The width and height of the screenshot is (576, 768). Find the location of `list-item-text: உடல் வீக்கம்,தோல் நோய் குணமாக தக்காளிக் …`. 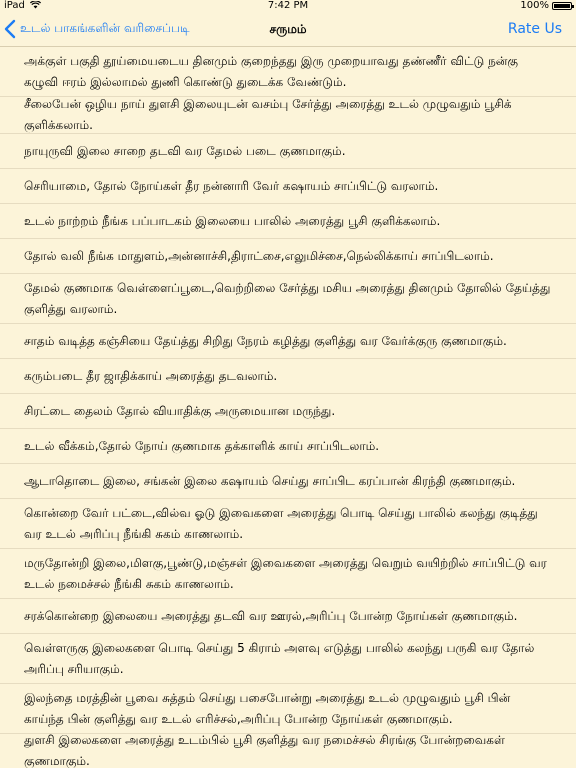

list-item-text: உடல் வீக்கம்,தோல் நோய் குணமாக தக்காளிக் … is located at coordinates (202, 445).